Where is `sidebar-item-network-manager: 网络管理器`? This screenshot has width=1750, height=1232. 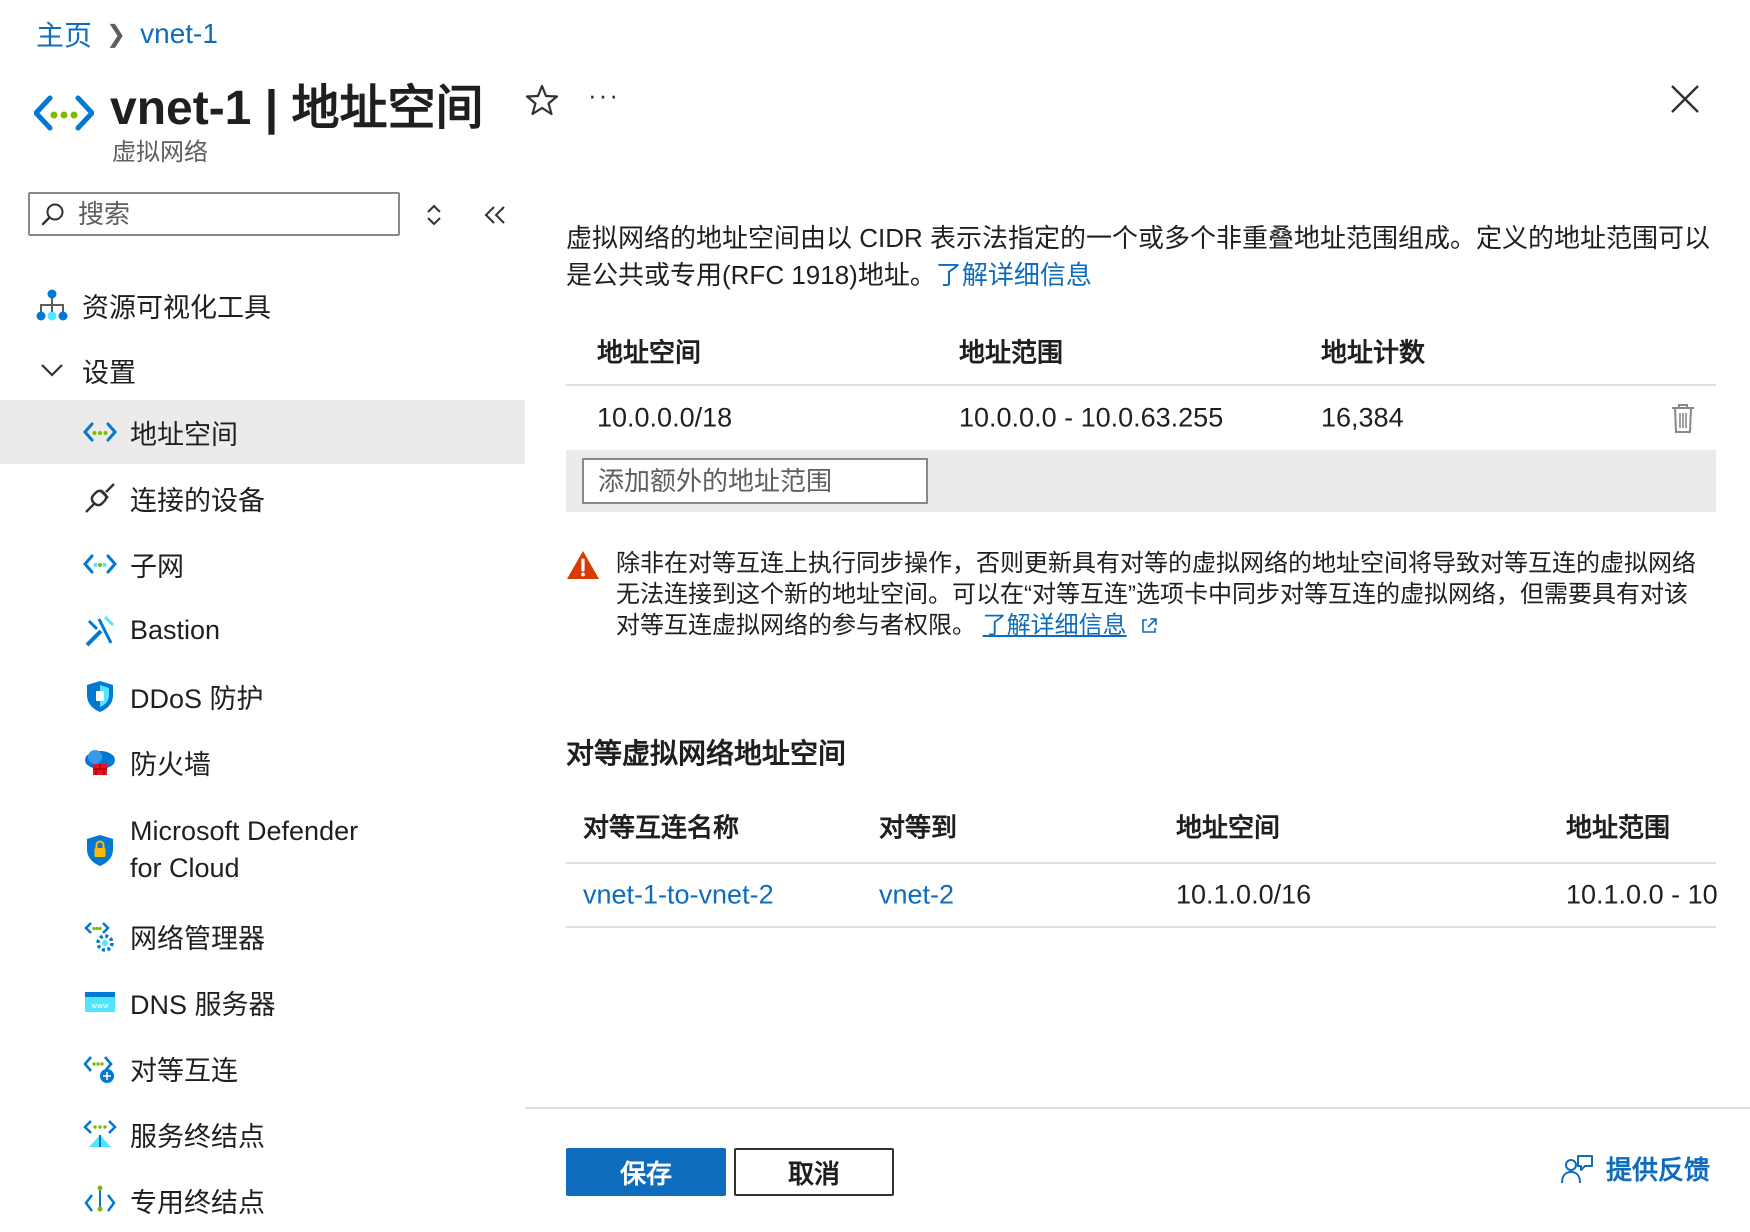
sidebar-item-network-manager: 网络管理器 is located at coordinates (262, 936).